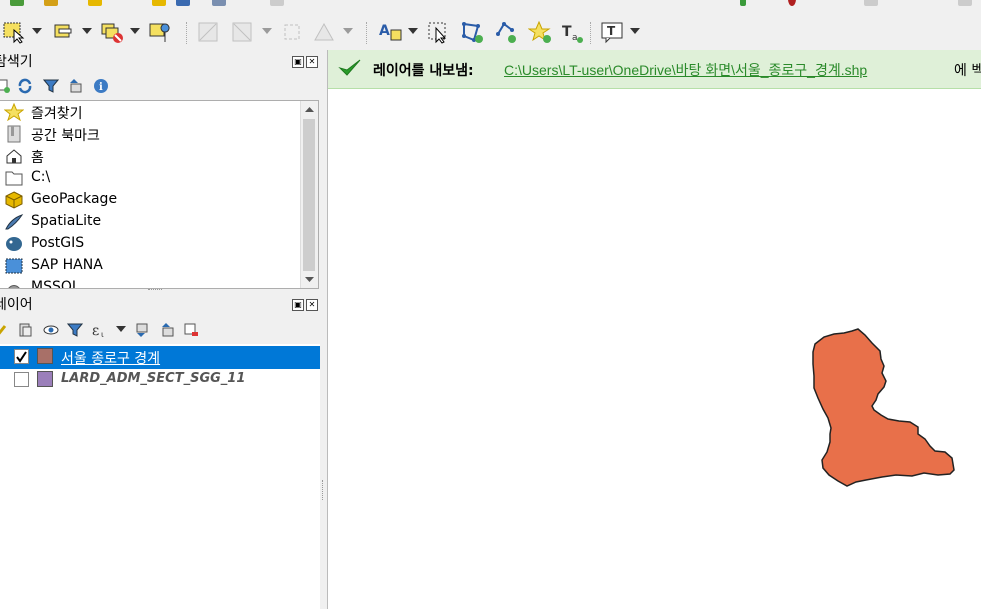 The width and height of the screenshot is (981, 609). Describe the element at coordinates (16, 305) in the screenshot. I see `layers-panel-title: 레이어` at that location.